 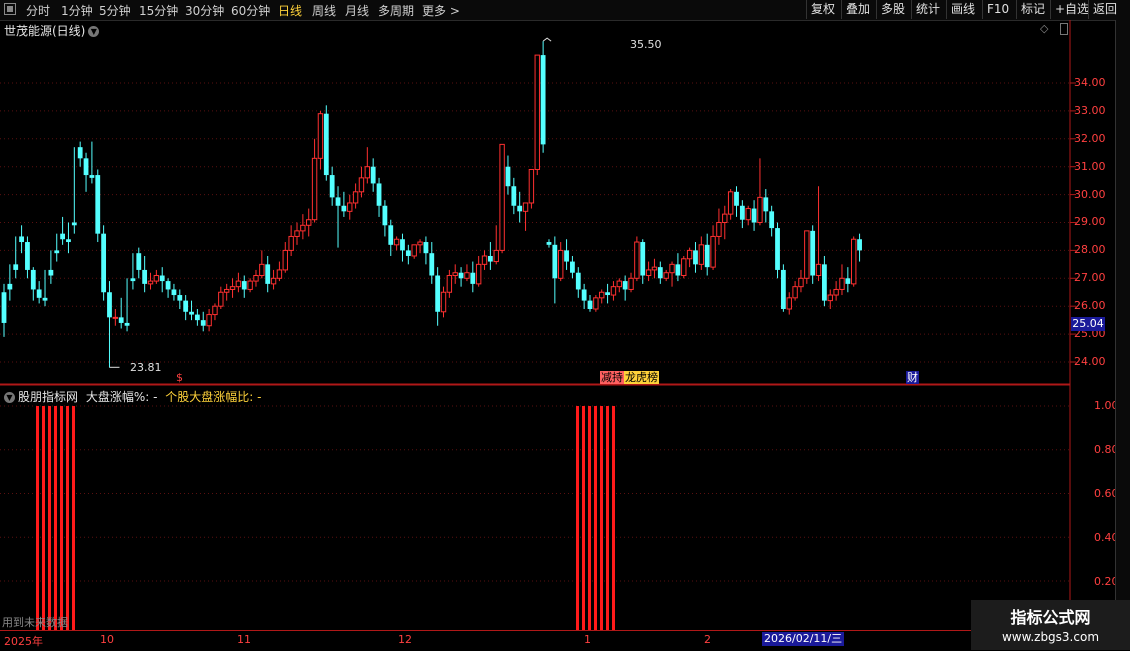 What do you see at coordinates (1090, 249) in the screenshot?
I see `price-tick: 28.00` at bounding box center [1090, 249].